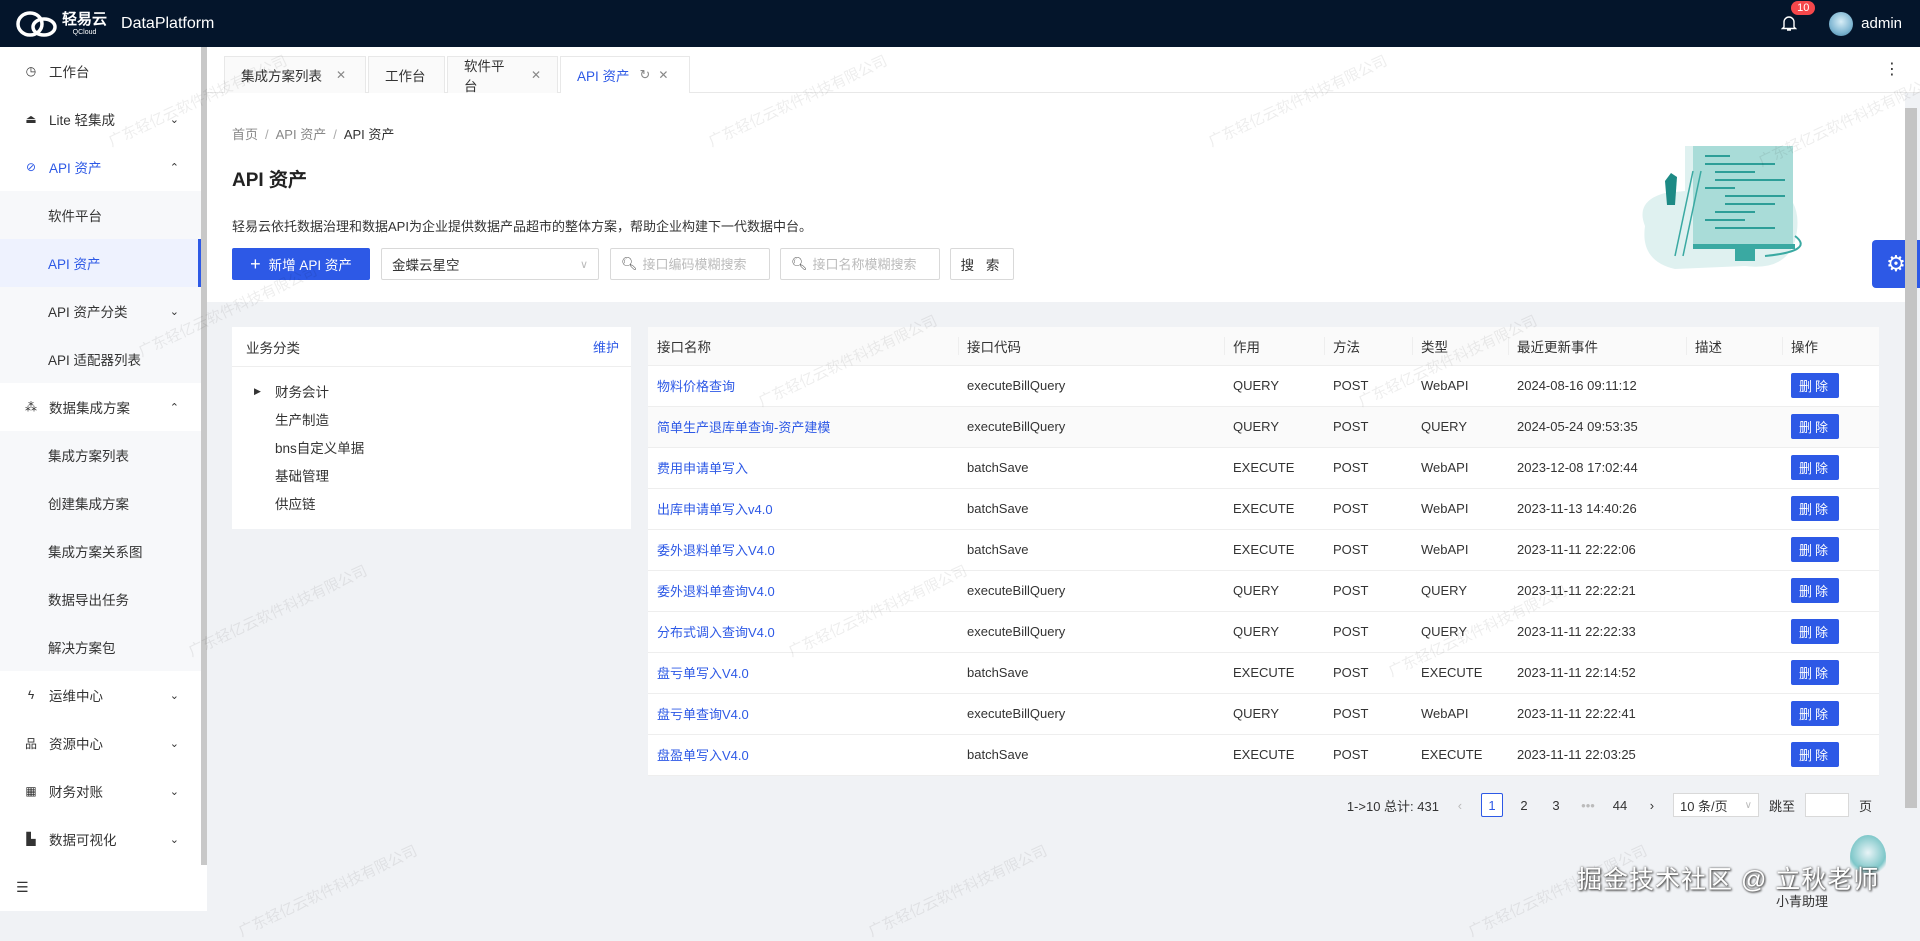 Image resolution: width=1920 pixels, height=941 pixels. I want to click on code-search-field, so click(702, 264).